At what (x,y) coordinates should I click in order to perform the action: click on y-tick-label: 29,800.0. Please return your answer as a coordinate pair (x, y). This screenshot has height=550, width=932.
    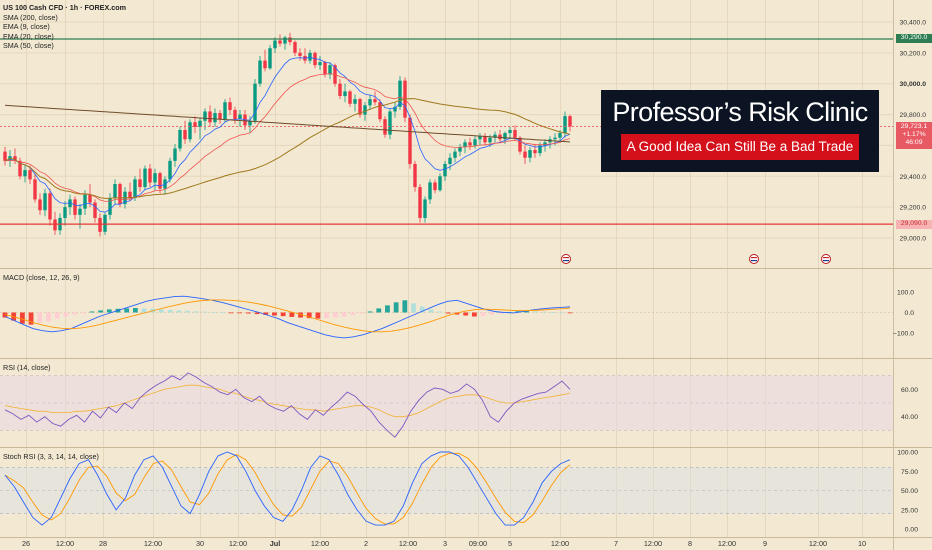
    Looking at the image, I should click on (913, 115).